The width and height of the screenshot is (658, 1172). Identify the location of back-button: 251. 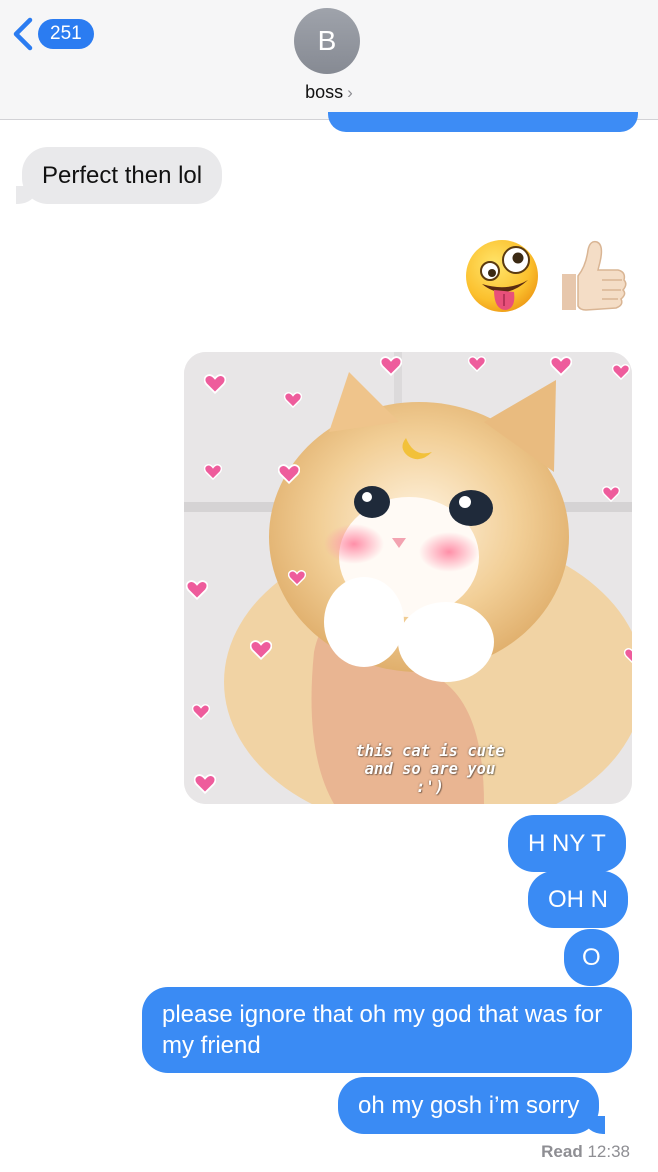
(51, 34).